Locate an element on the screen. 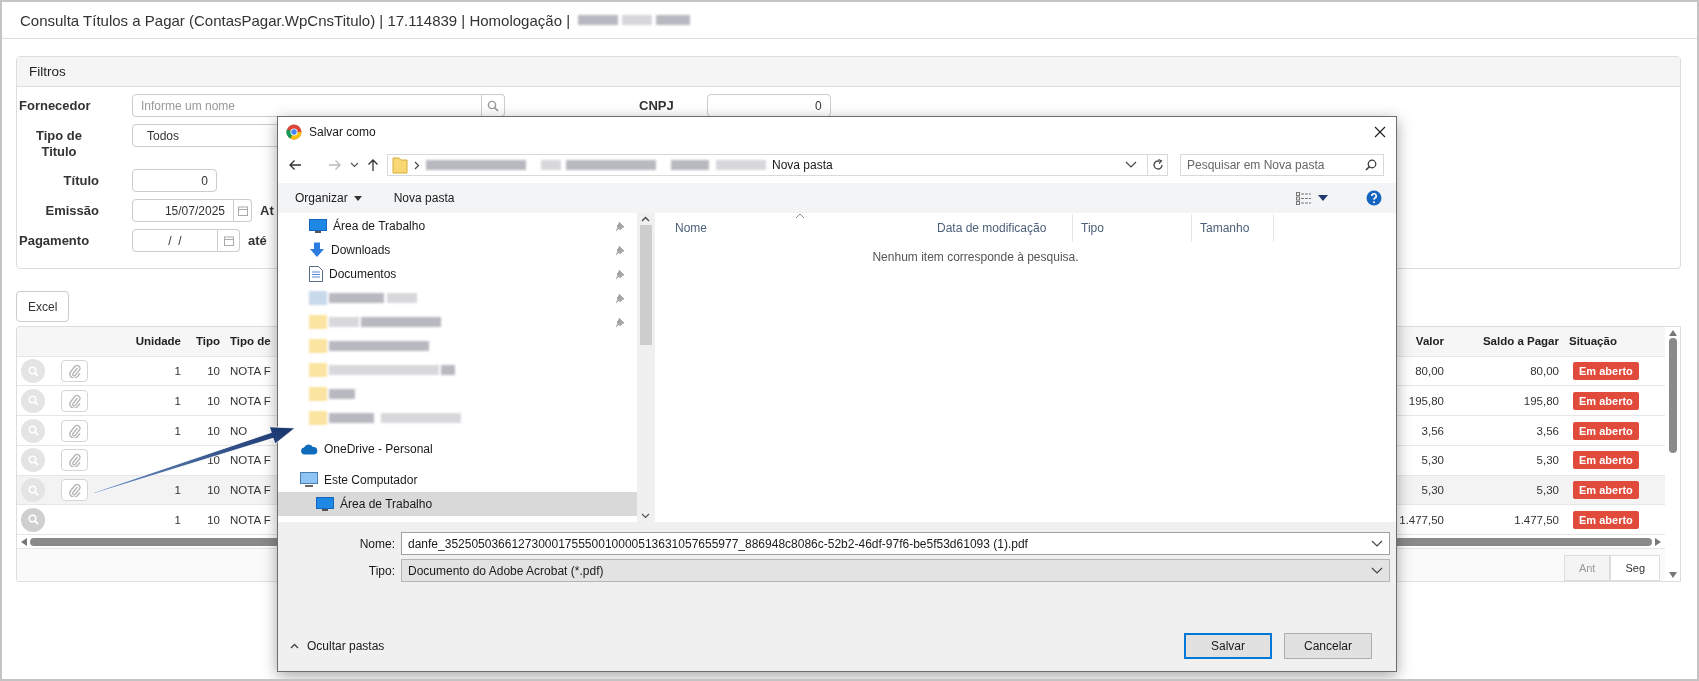 The width and height of the screenshot is (1699, 681). table-cell-text: 10 is located at coordinates (213, 371).